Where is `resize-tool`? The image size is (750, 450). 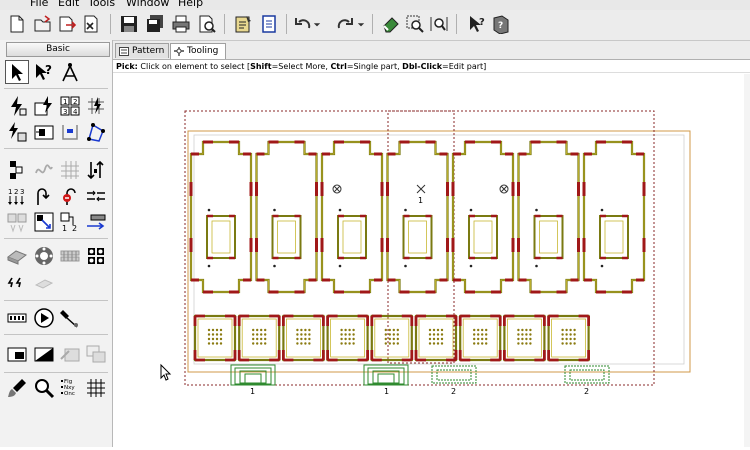
resize-tool is located at coordinates (44, 222).